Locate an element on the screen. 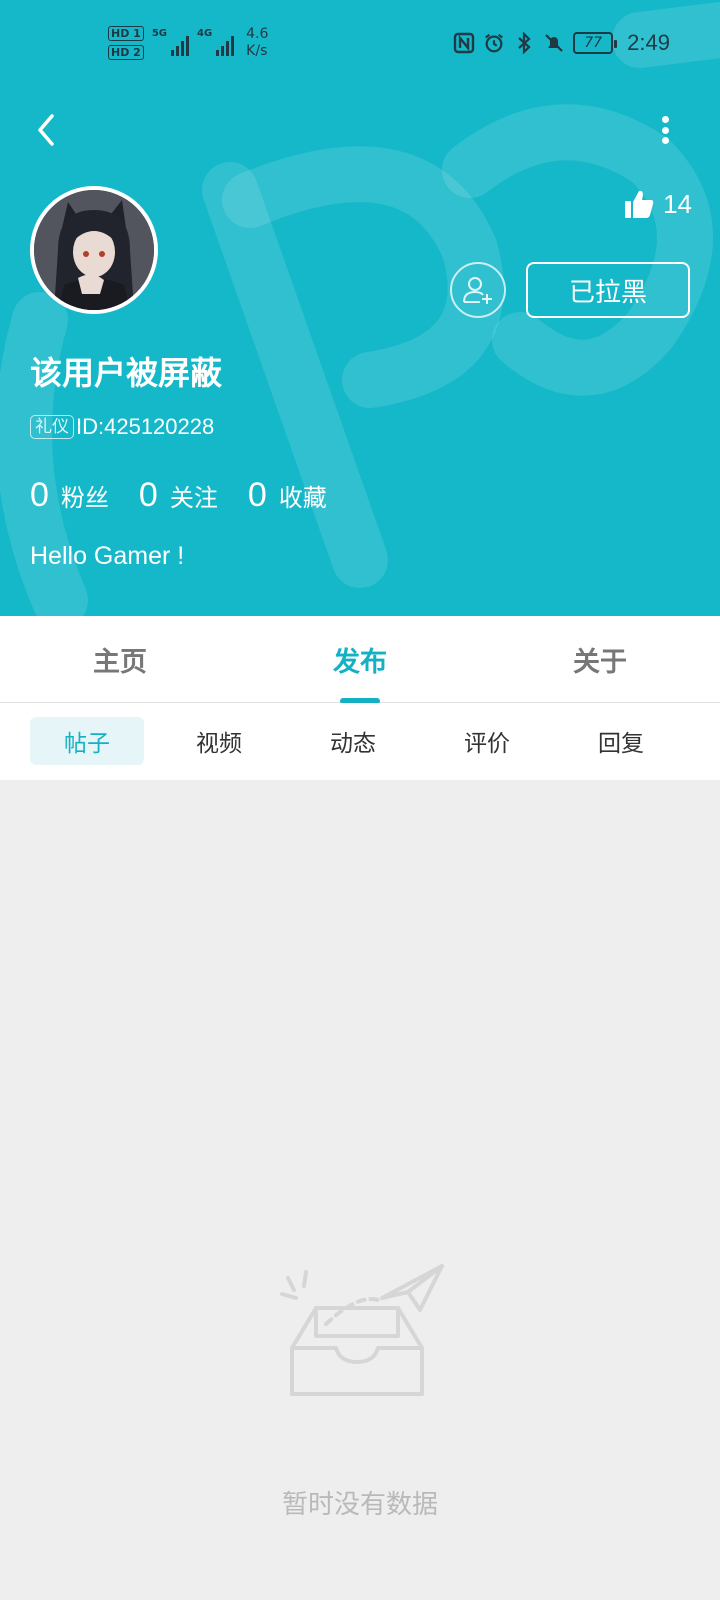 The image size is (720, 1600). stat-favorites: 0 收藏 is located at coordinates (287, 495).